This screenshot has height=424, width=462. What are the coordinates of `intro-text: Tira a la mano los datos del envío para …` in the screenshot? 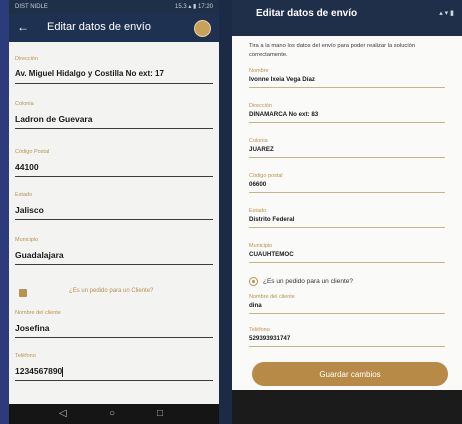 It's located at (332, 50).